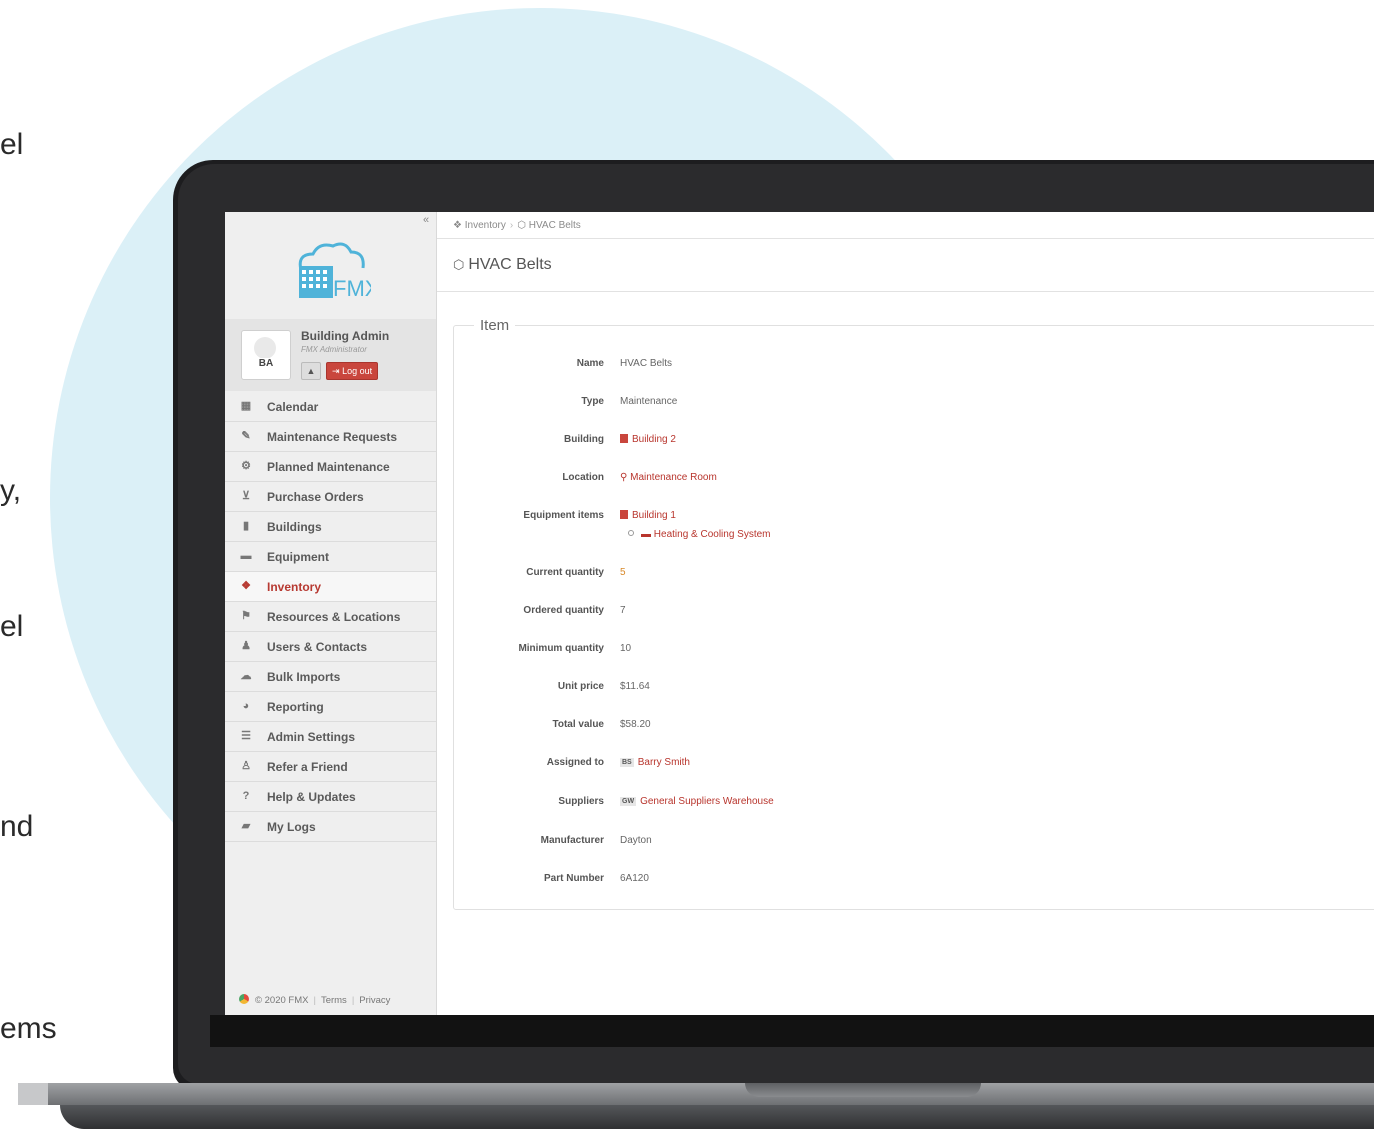  I want to click on field-total-value: Total value $58.20, so click(914, 727).